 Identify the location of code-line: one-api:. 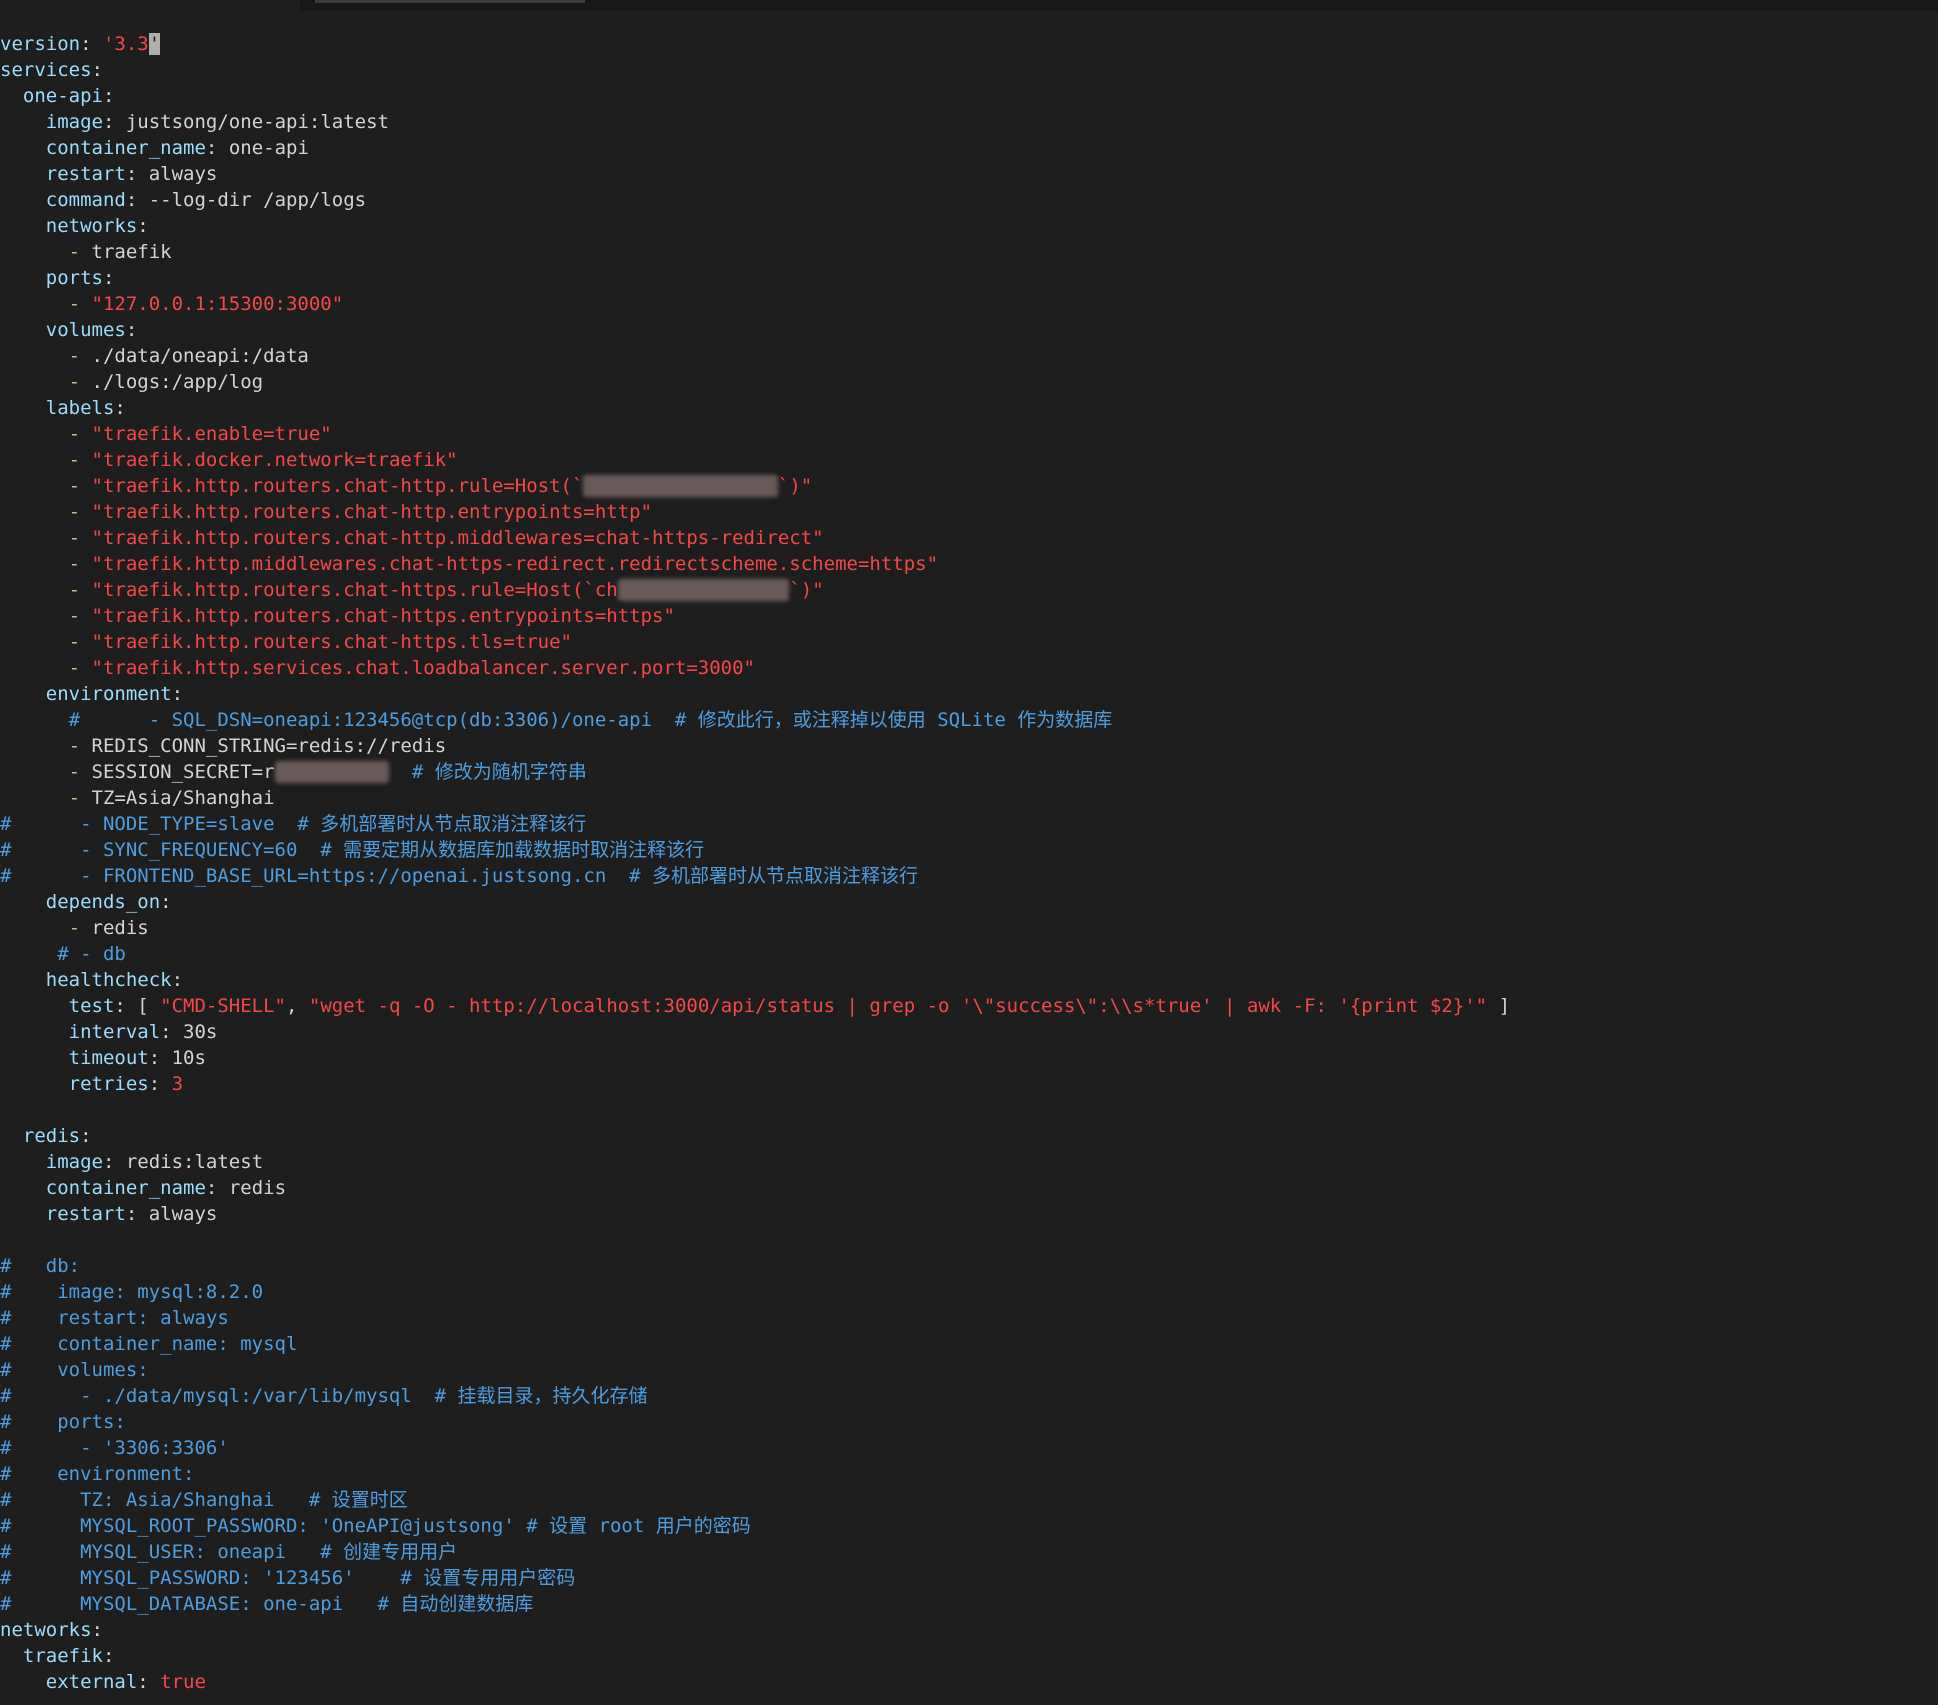
(969, 96).